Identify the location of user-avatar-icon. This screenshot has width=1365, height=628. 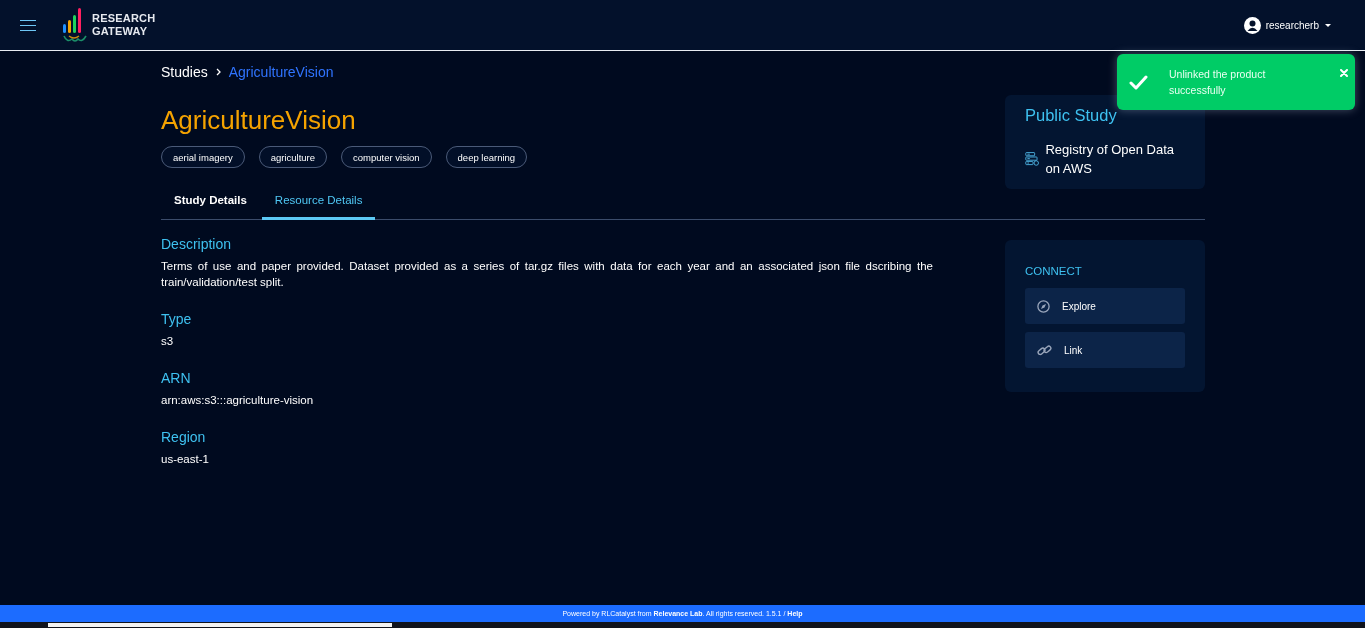
(1252, 25).